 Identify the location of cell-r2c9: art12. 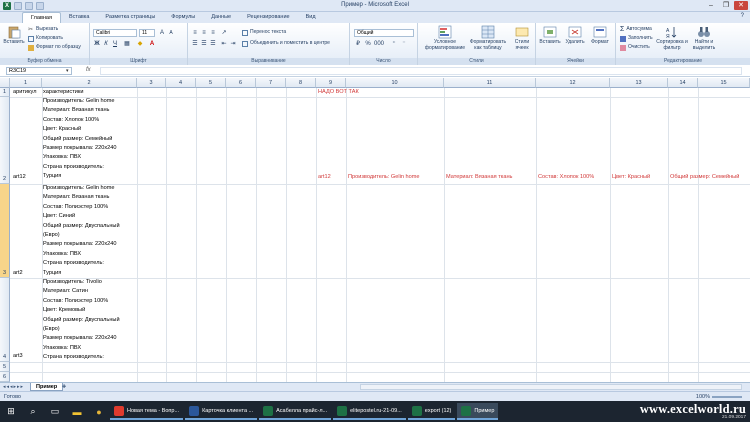
(324, 177).